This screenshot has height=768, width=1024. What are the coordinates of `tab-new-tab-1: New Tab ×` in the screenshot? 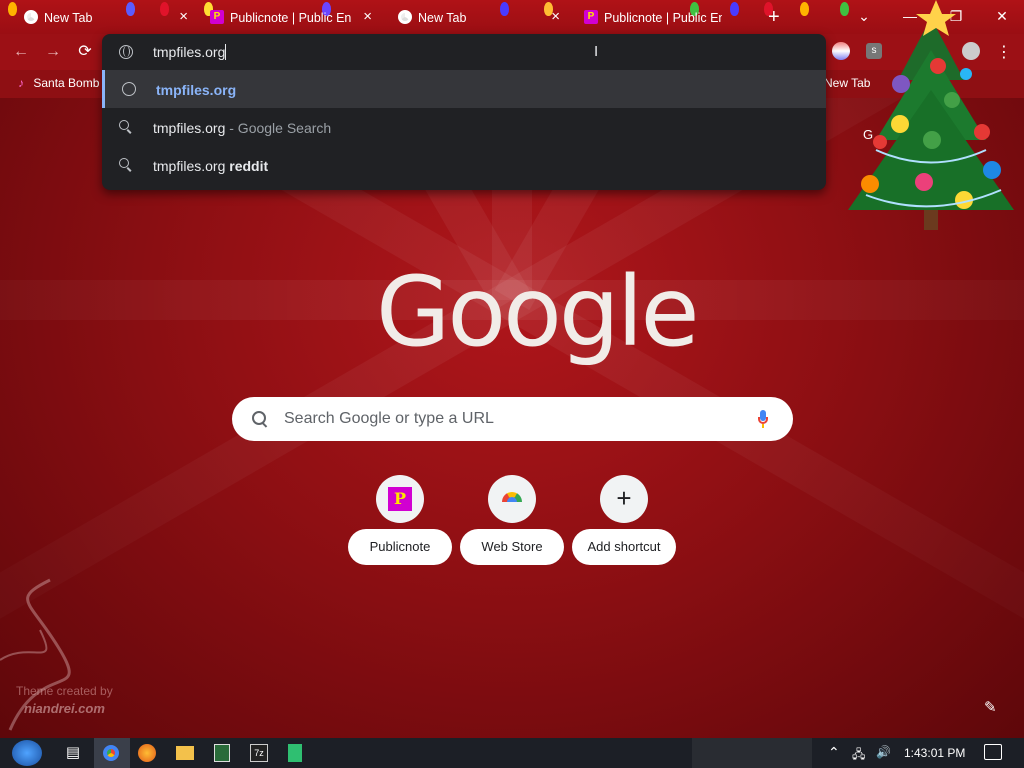 It's located at (106, 18).